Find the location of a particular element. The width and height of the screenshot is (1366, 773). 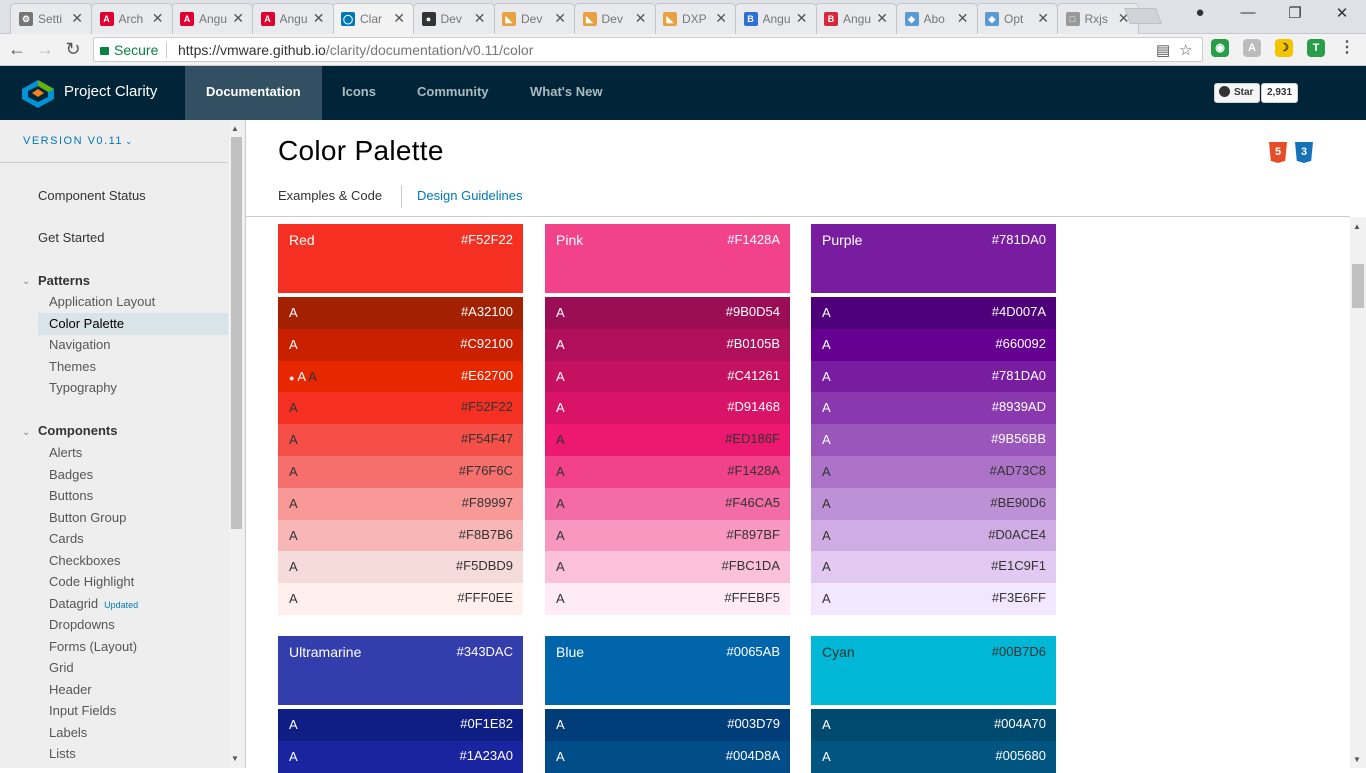

secure-indicator: Secure is located at coordinates (129, 50).